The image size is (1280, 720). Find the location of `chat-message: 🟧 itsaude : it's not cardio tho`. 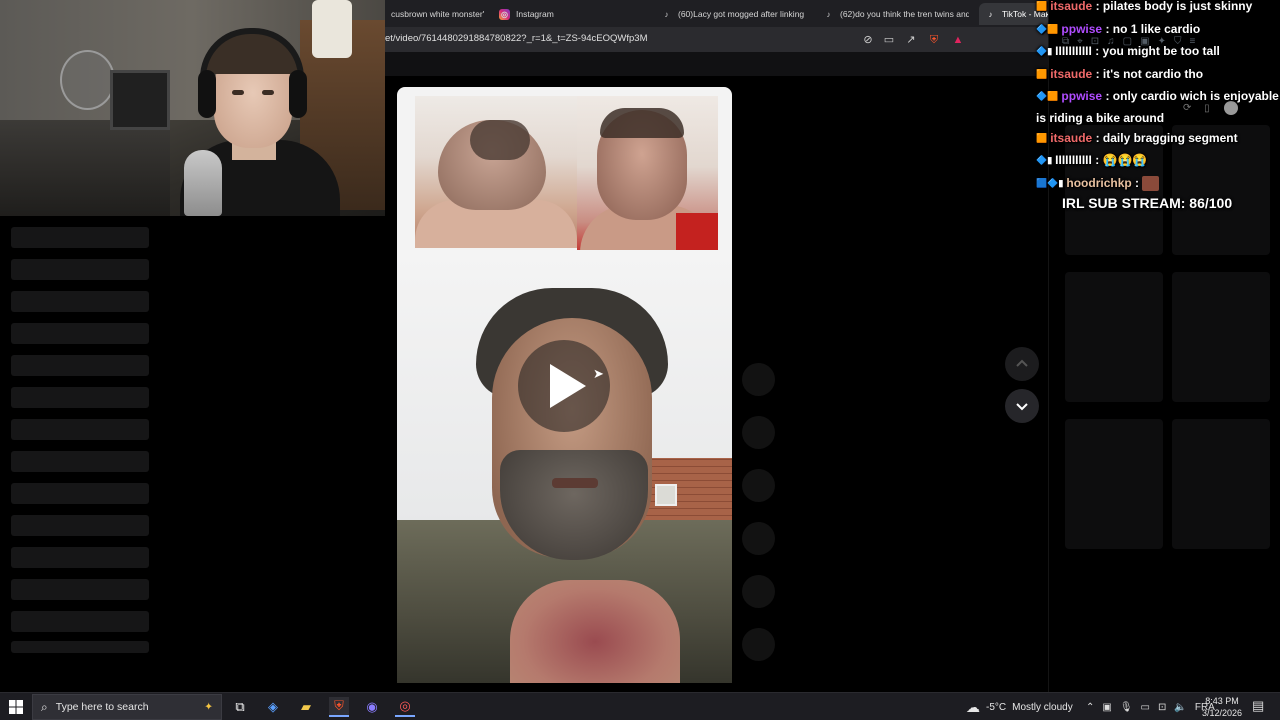

chat-message: 🟧 itsaude : it's not cardio tho is located at coordinates (1158, 75).